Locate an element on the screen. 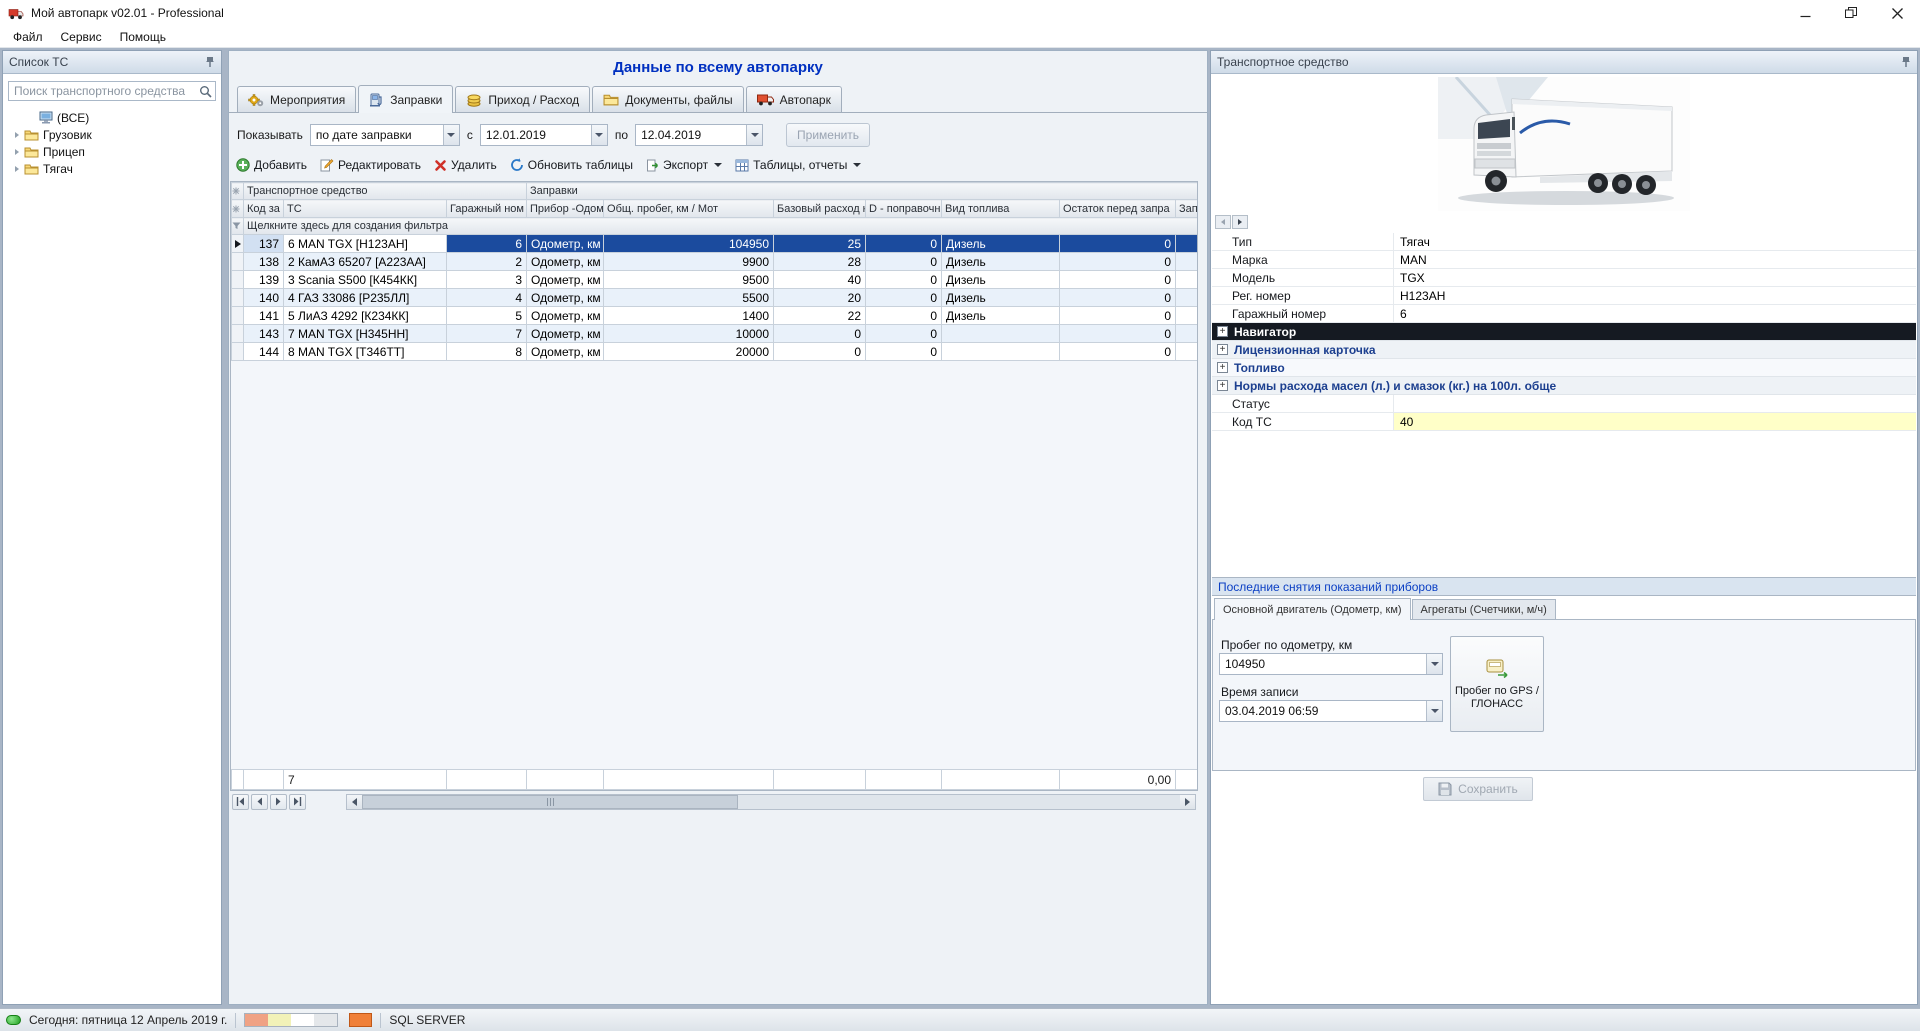 Image resolution: width=1920 pixels, height=1031 pixels. edit-button: Редактировать is located at coordinates (370, 165).